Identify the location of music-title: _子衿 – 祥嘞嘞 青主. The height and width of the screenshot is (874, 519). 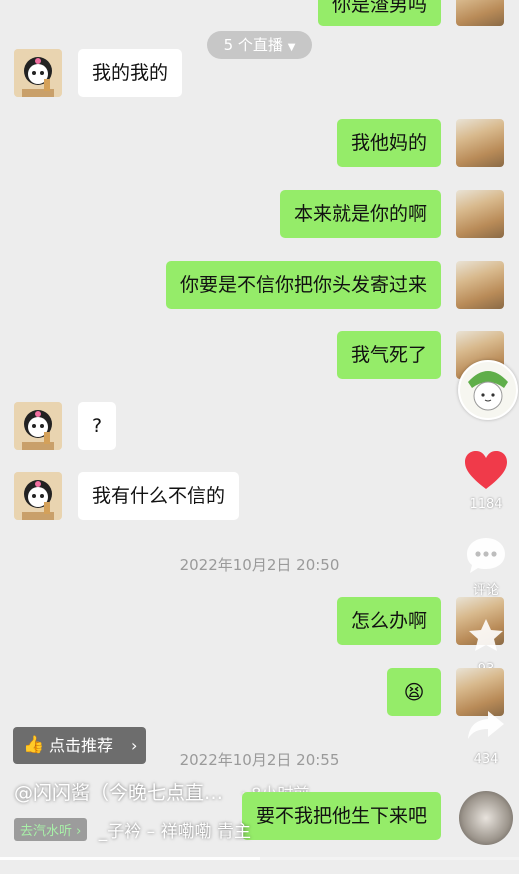
(174, 832).